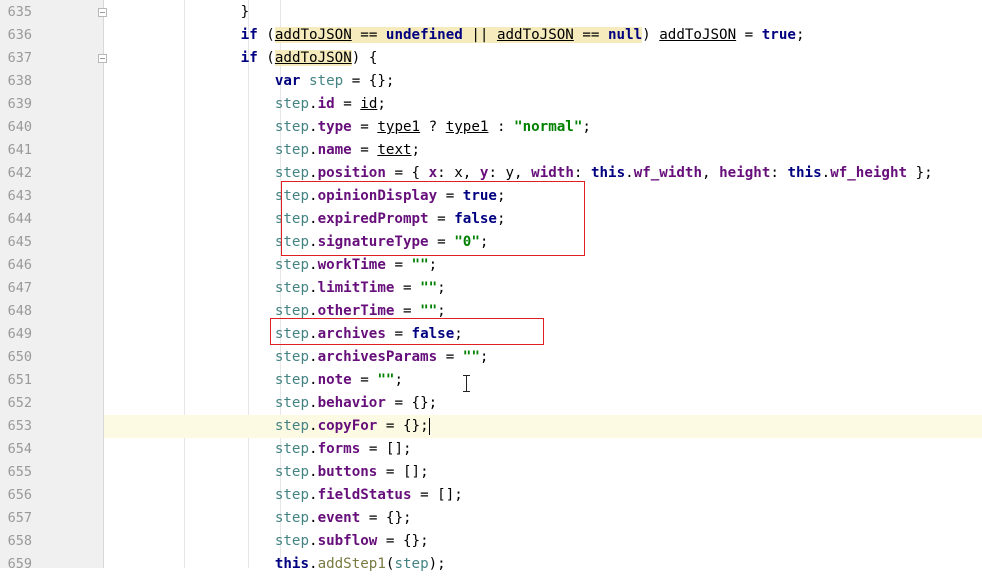 Image resolution: width=982 pixels, height=576 pixels. What do you see at coordinates (668, 173) in the screenshot?
I see `code-token: wf_width` at bounding box center [668, 173].